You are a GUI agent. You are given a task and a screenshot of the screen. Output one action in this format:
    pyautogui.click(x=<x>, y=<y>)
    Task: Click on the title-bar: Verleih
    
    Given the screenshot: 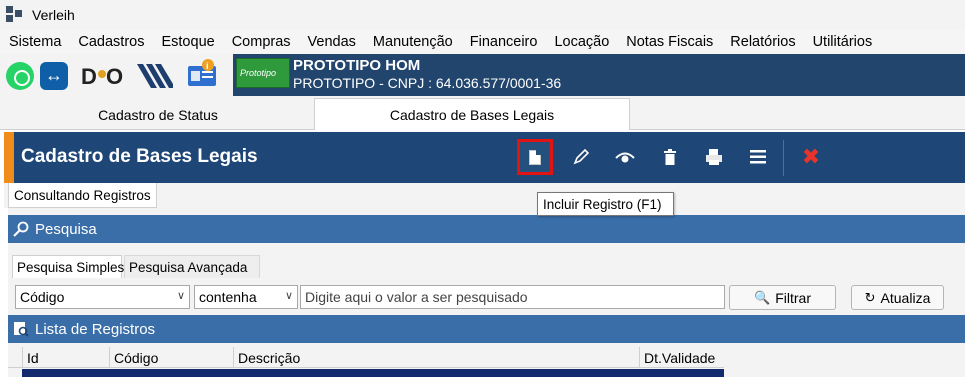 What is the action you would take?
    pyautogui.click(x=482, y=15)
    